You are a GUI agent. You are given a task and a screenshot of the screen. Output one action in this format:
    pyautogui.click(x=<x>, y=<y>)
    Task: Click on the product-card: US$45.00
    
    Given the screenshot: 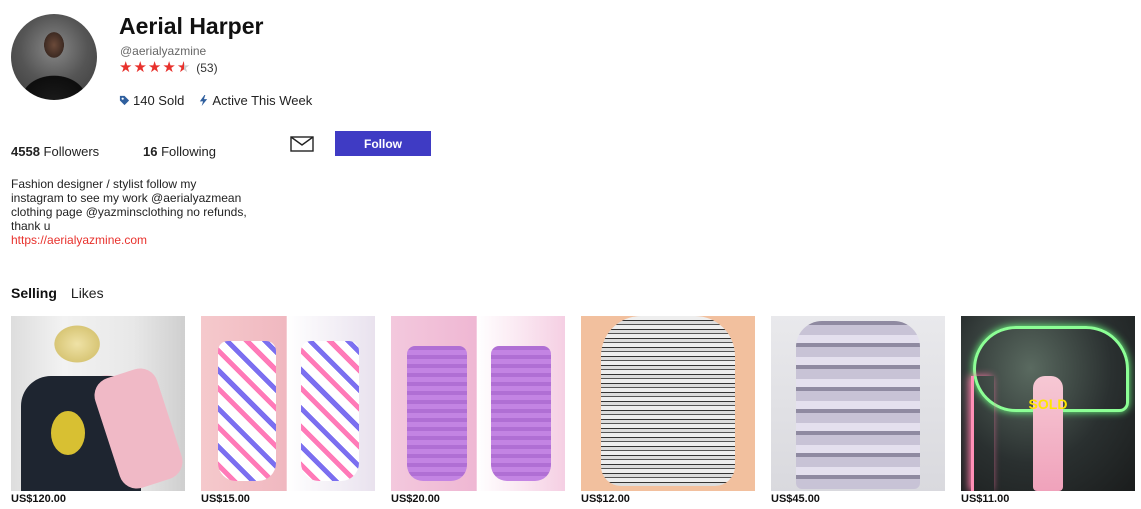 What is the action you would take?
    pyautogui.click(x=858, y=410)
    